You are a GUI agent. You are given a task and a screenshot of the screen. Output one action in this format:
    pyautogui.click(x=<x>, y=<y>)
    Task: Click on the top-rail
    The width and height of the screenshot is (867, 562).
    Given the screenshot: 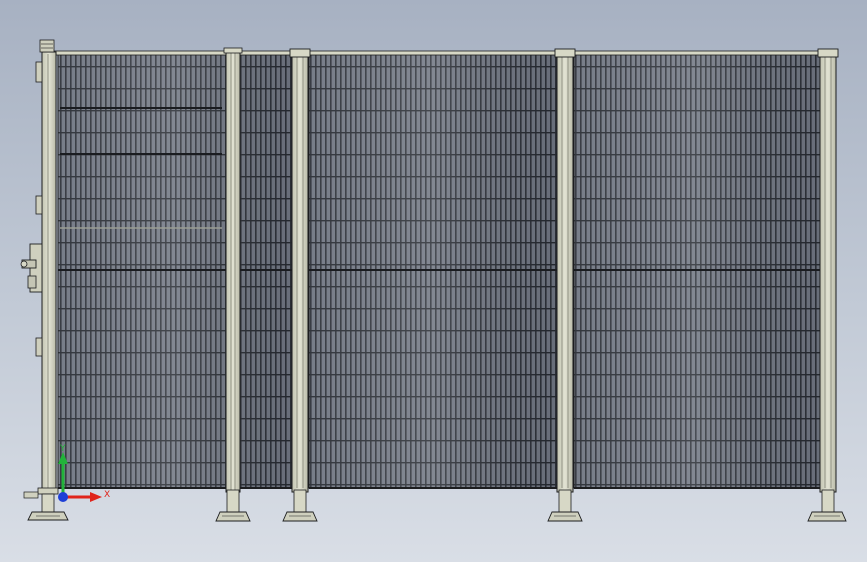 What is the action you would take?
    pyautogui.click(x=440, y=53)
    